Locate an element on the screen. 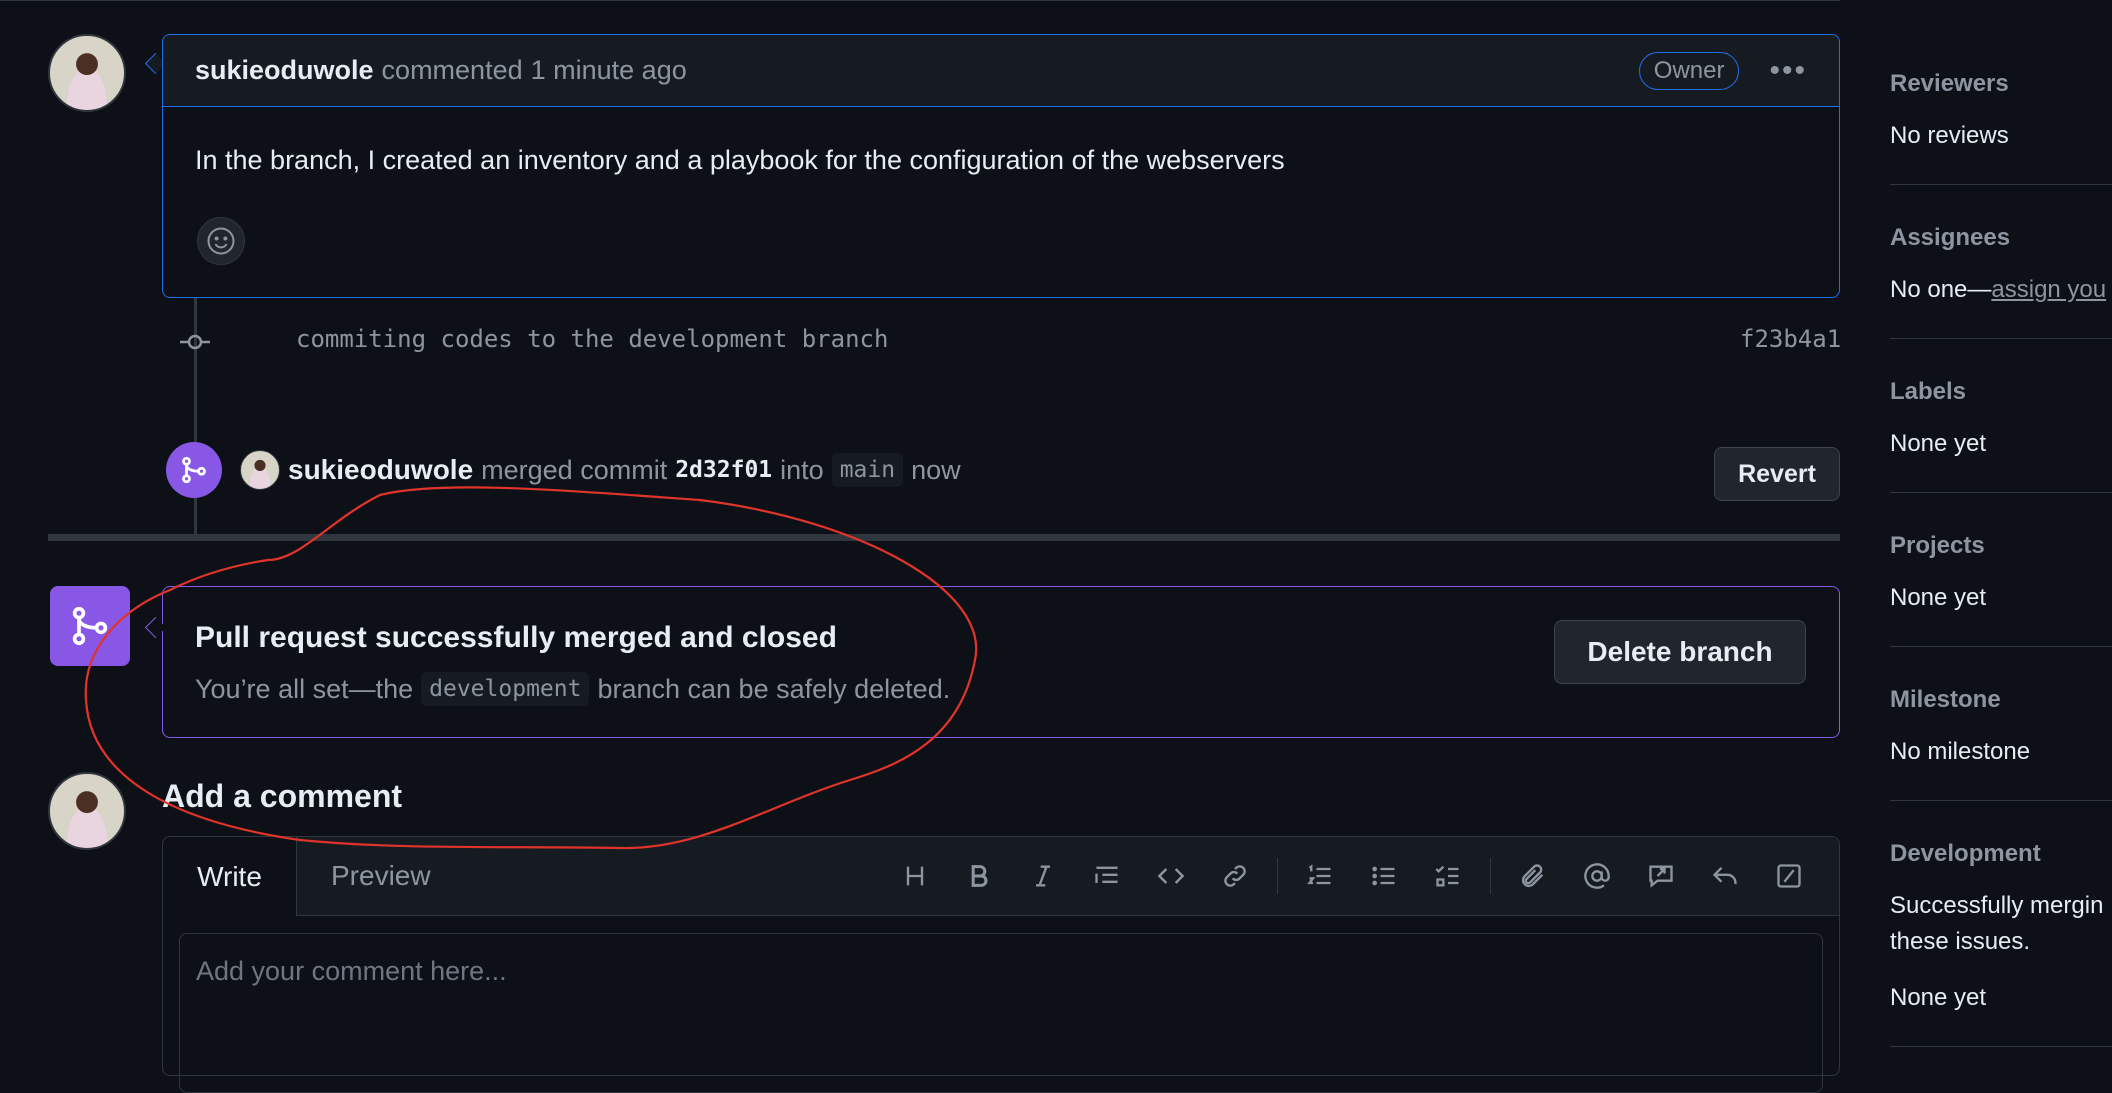 Image resolution: width=2112 pixels, height=1093 pixels. smiley-icon is located at coordinates (221, 241).